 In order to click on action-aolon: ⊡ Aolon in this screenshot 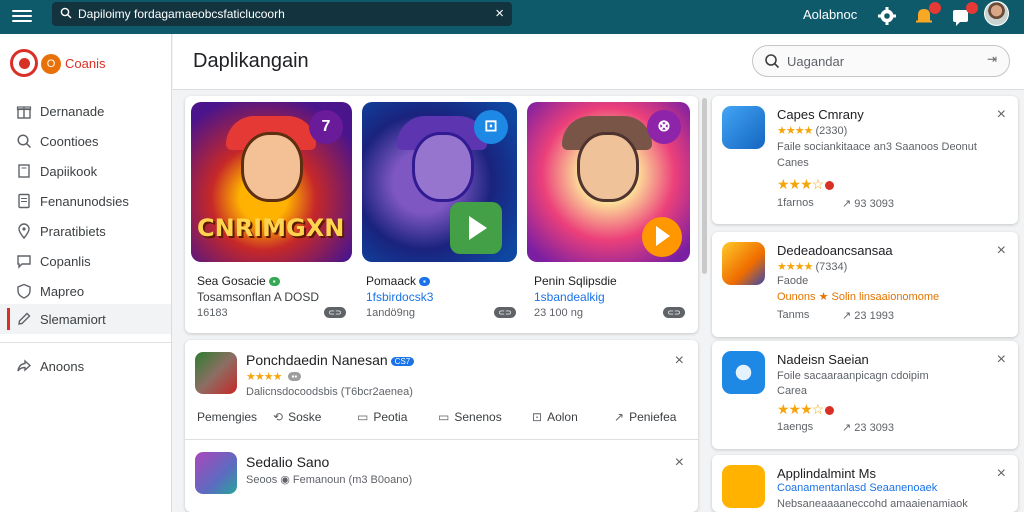, I will do `click(555, 417)`.